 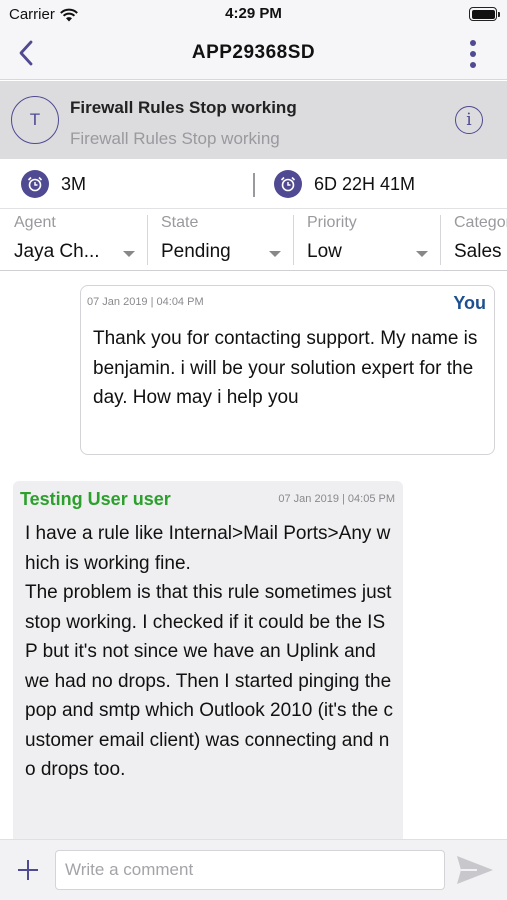 I want to click on timer-divider, so click(x=254, y=185).